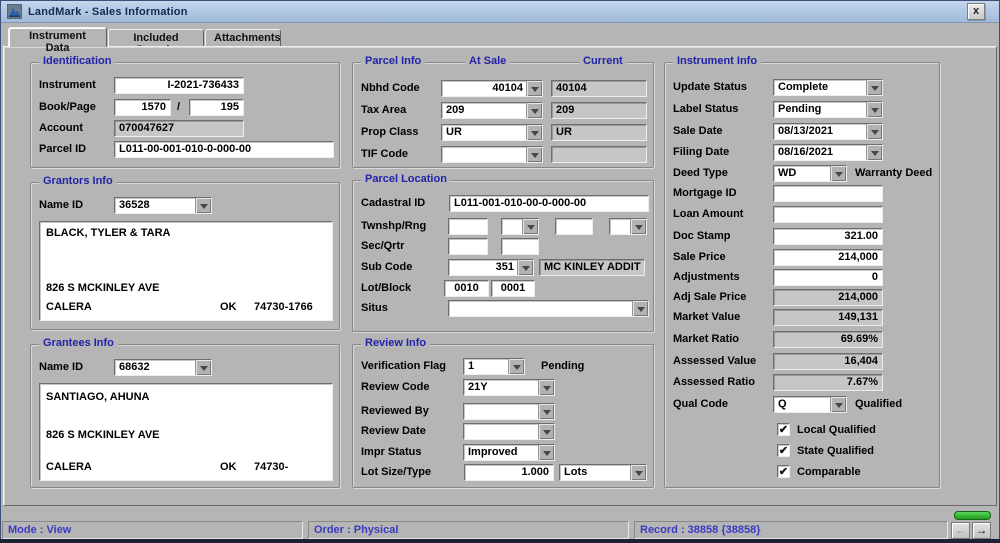  I want to click on loan-amount-field, so click(828, 214).